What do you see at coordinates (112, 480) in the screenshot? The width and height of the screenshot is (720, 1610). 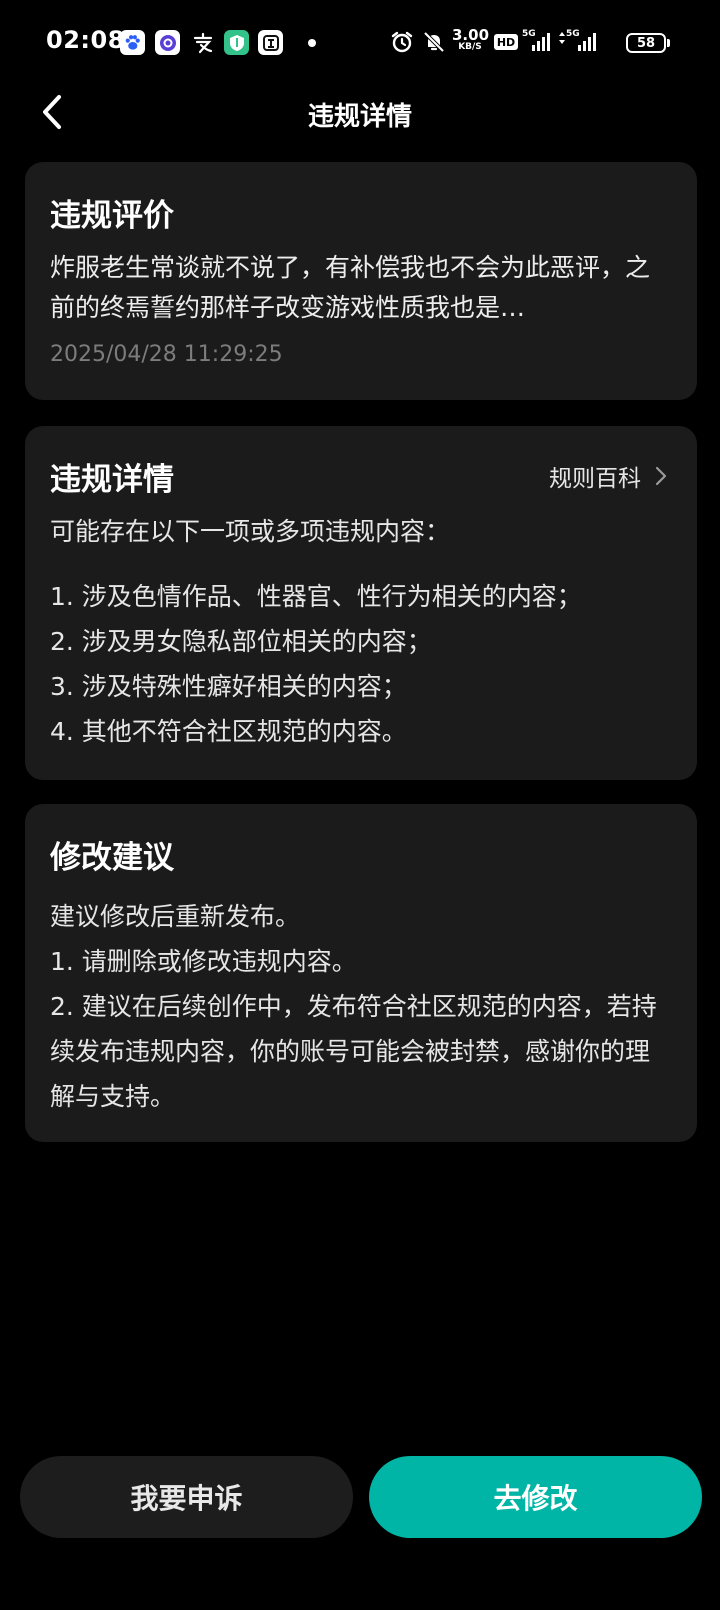 I see `details-card-title: 违规详情` at bounding box center [112, 480].